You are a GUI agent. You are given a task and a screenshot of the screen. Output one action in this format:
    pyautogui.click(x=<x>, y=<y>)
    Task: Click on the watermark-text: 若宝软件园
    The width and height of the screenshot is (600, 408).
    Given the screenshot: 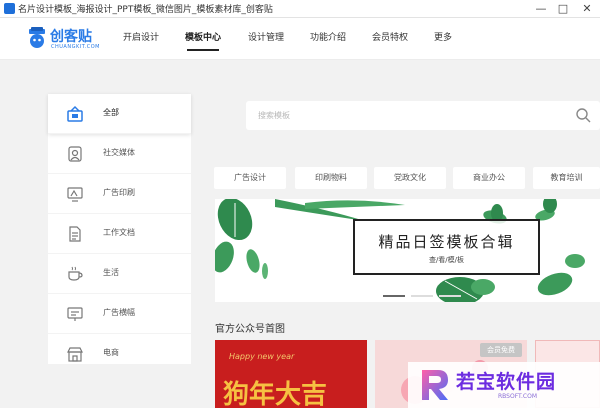 What is the action you would take?
    pyautogui.click(x=506, y=382)
    